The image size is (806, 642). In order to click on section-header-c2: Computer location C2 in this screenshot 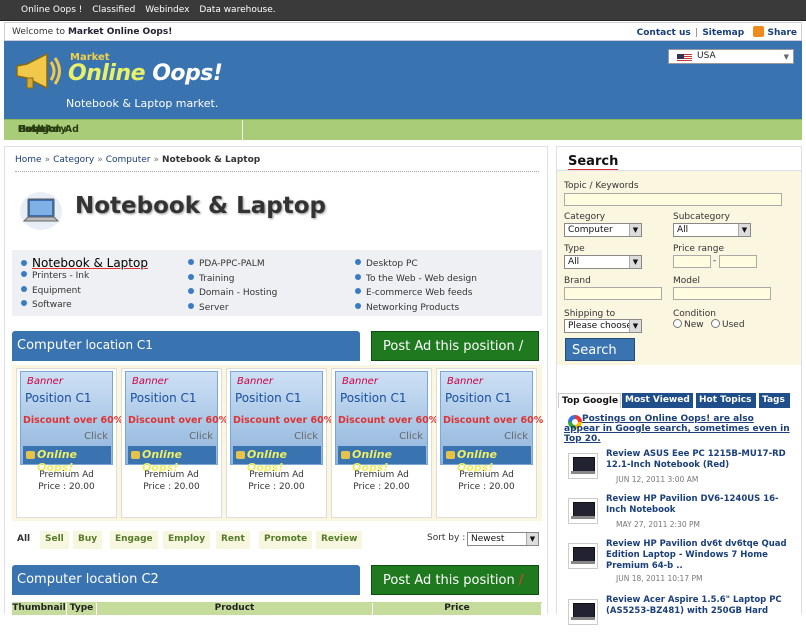, I will do `click(186, 580)`.